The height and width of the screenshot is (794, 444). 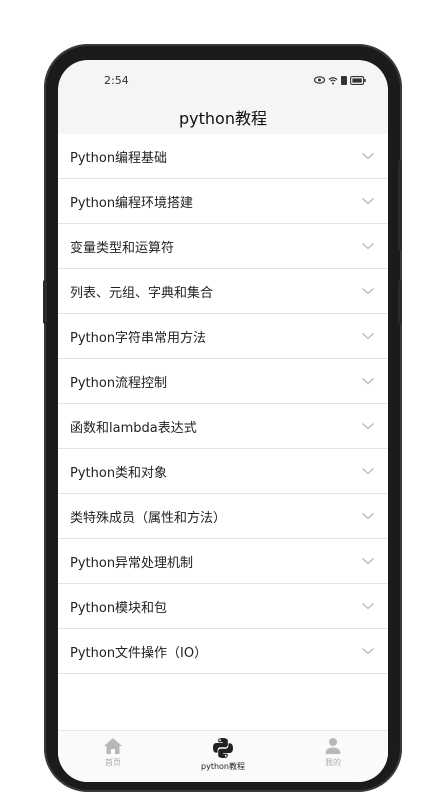 I want to click on python-icon, so click(x=223, y=748).